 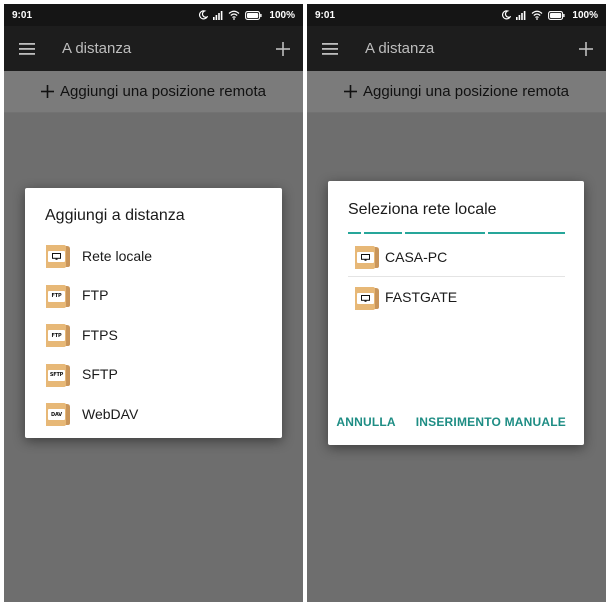 I want to click on folder-icon: SFTP, so click(x=58, y=374).